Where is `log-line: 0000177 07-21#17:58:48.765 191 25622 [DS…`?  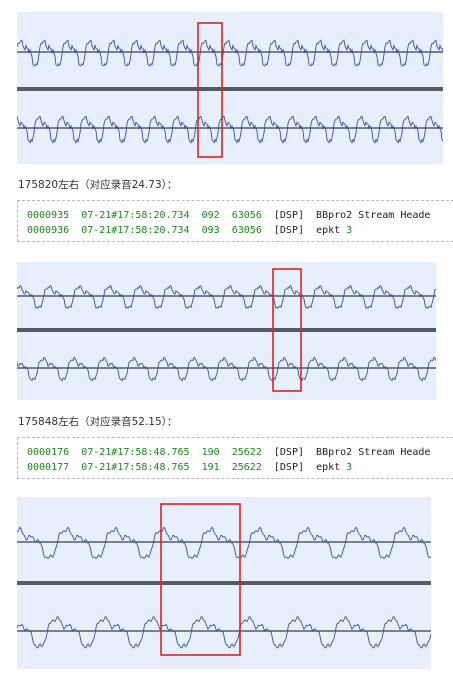 log-line: 0000177 07-21#17:58:48.765 191 25622 [DS… is located at coordinates (190, 467).